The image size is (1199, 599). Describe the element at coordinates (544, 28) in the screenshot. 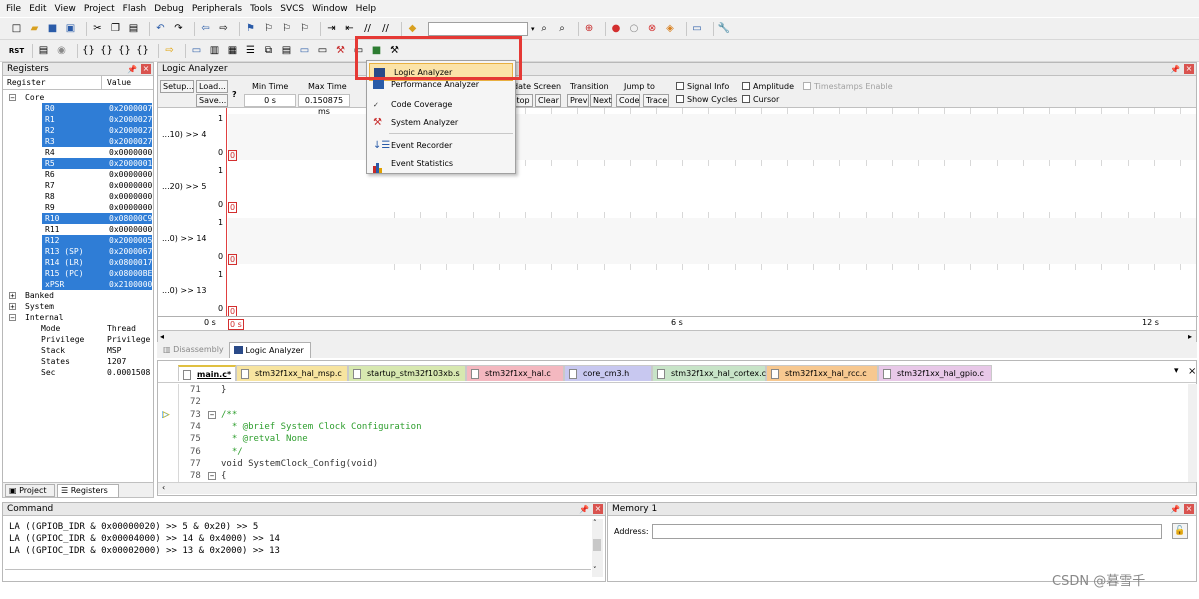

I see `find-icon: ⌕` at that location.